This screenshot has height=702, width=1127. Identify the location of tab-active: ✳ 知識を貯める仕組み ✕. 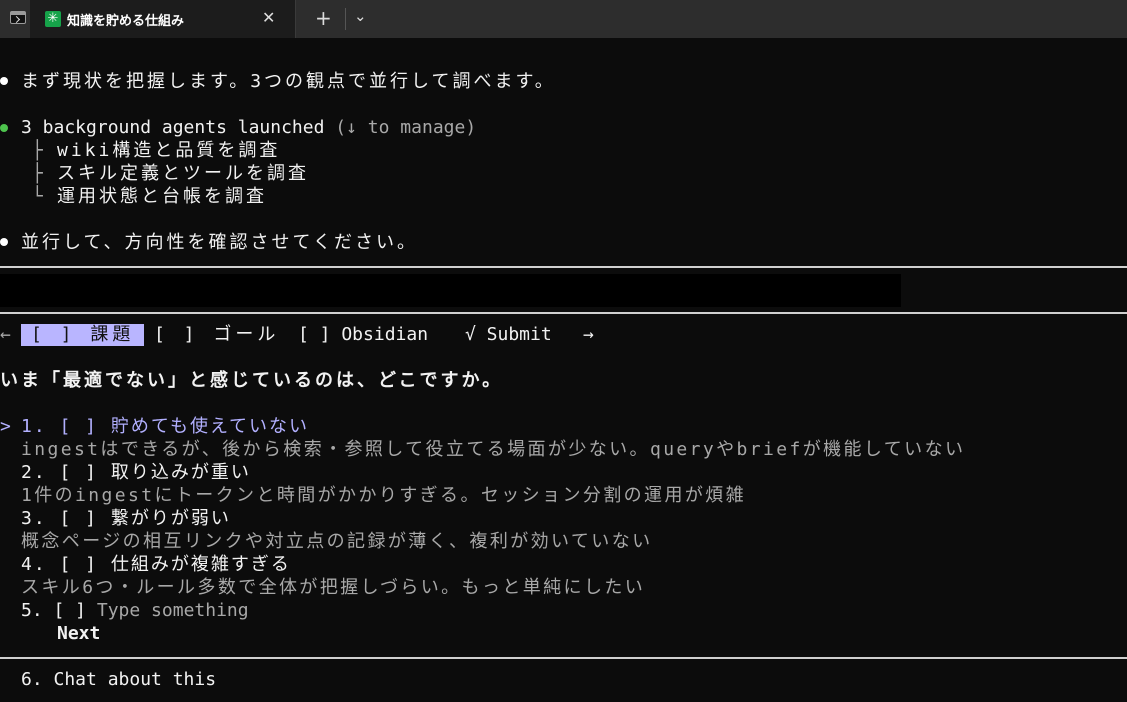
(163, 19).